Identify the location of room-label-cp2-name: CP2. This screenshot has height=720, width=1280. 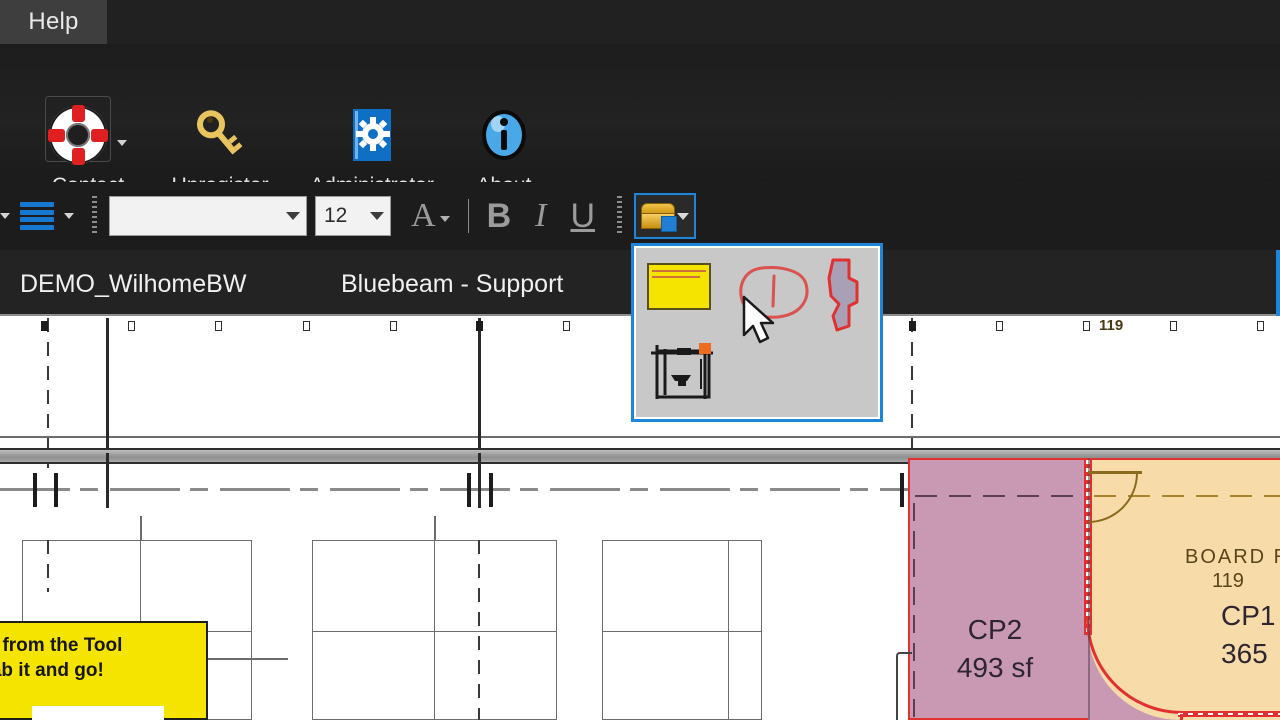
(995, 629).